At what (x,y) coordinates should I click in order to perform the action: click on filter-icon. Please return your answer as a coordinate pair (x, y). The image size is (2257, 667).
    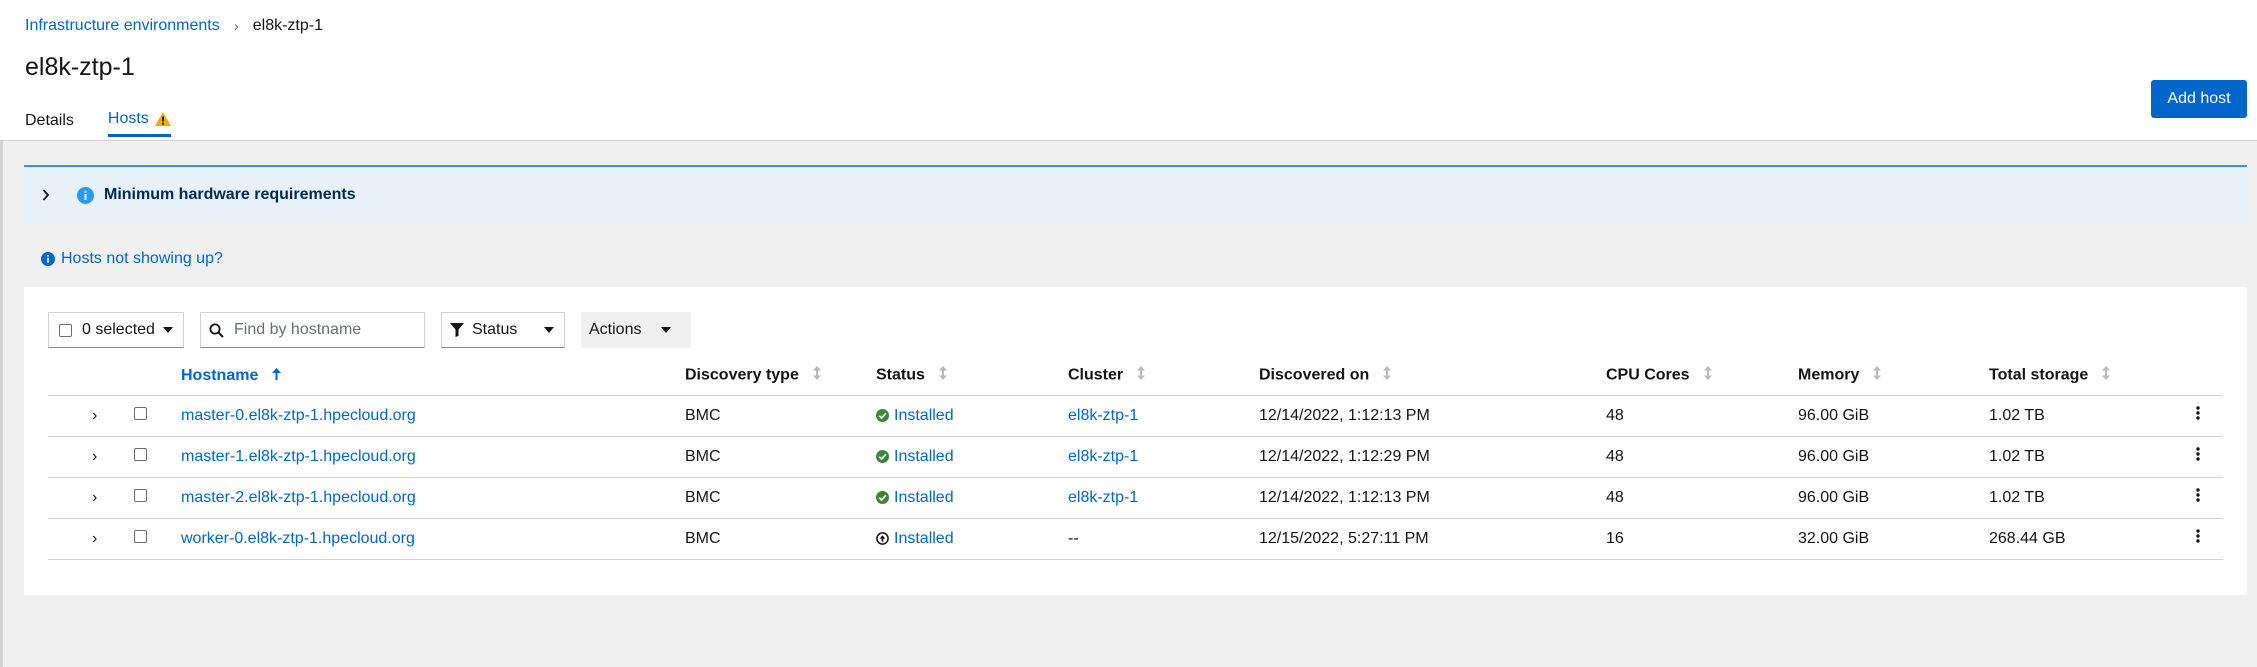
    Looking at the image, I should click on (457, 330).